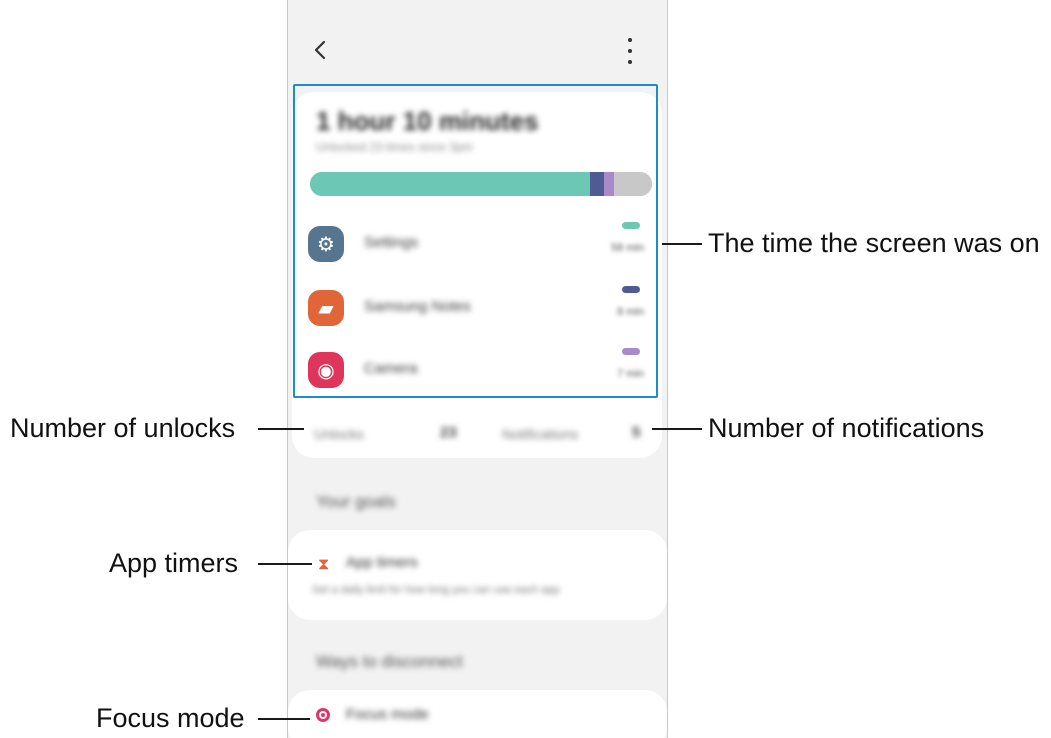  I want to click on stats-row: Unlocks 23 Notifications 5, so click(477, 435).